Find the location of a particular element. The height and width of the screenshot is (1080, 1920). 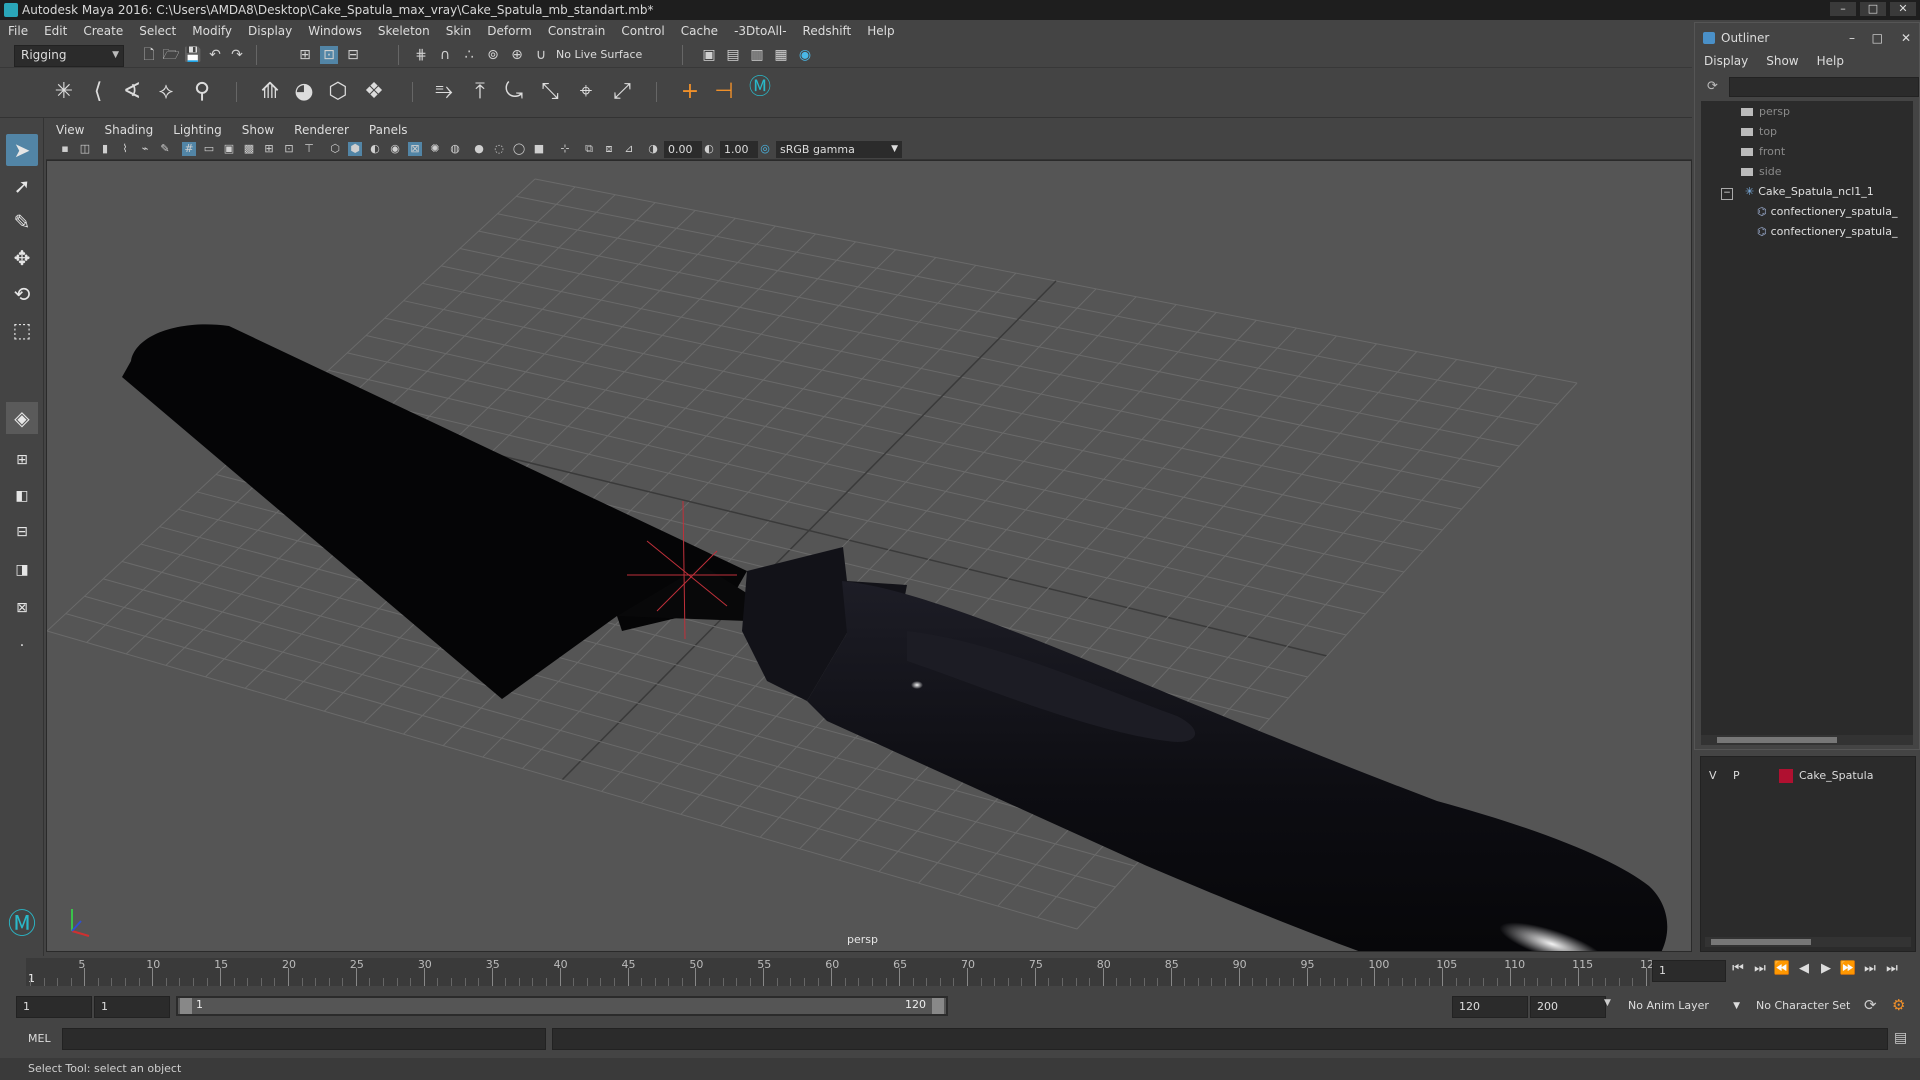

magnet-icon: ∪ is located at coordinates (541, 55).